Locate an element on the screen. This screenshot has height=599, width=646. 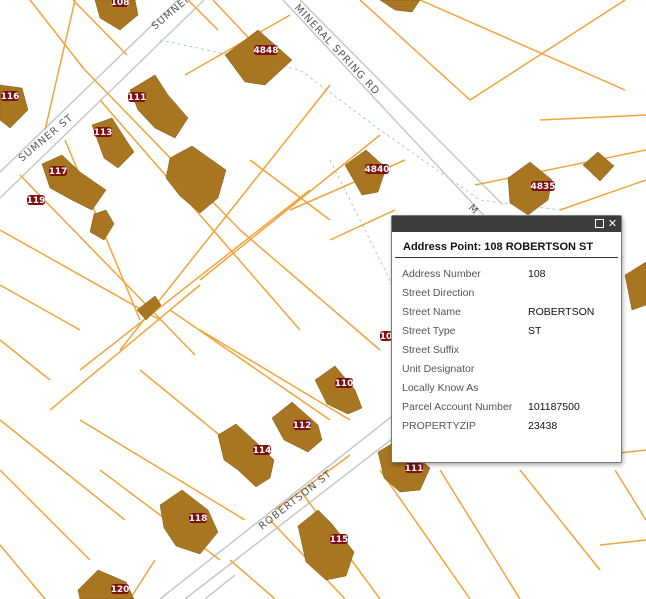
attribute-label: Street Direction is located at coordinates (438, 292).